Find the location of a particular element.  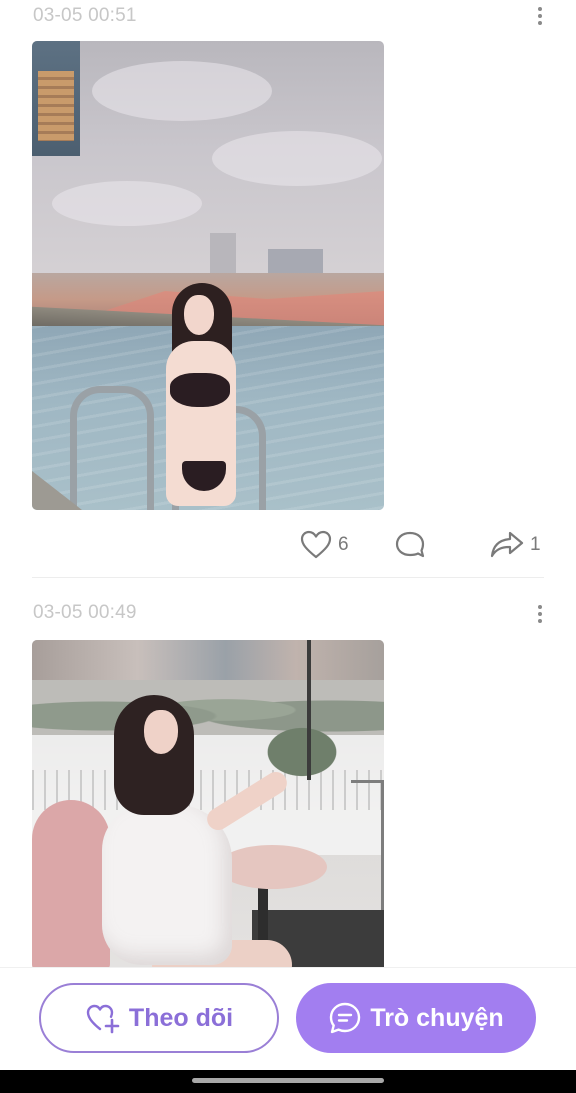

post-actions: 6 1 is located at coordinates (288, 545).